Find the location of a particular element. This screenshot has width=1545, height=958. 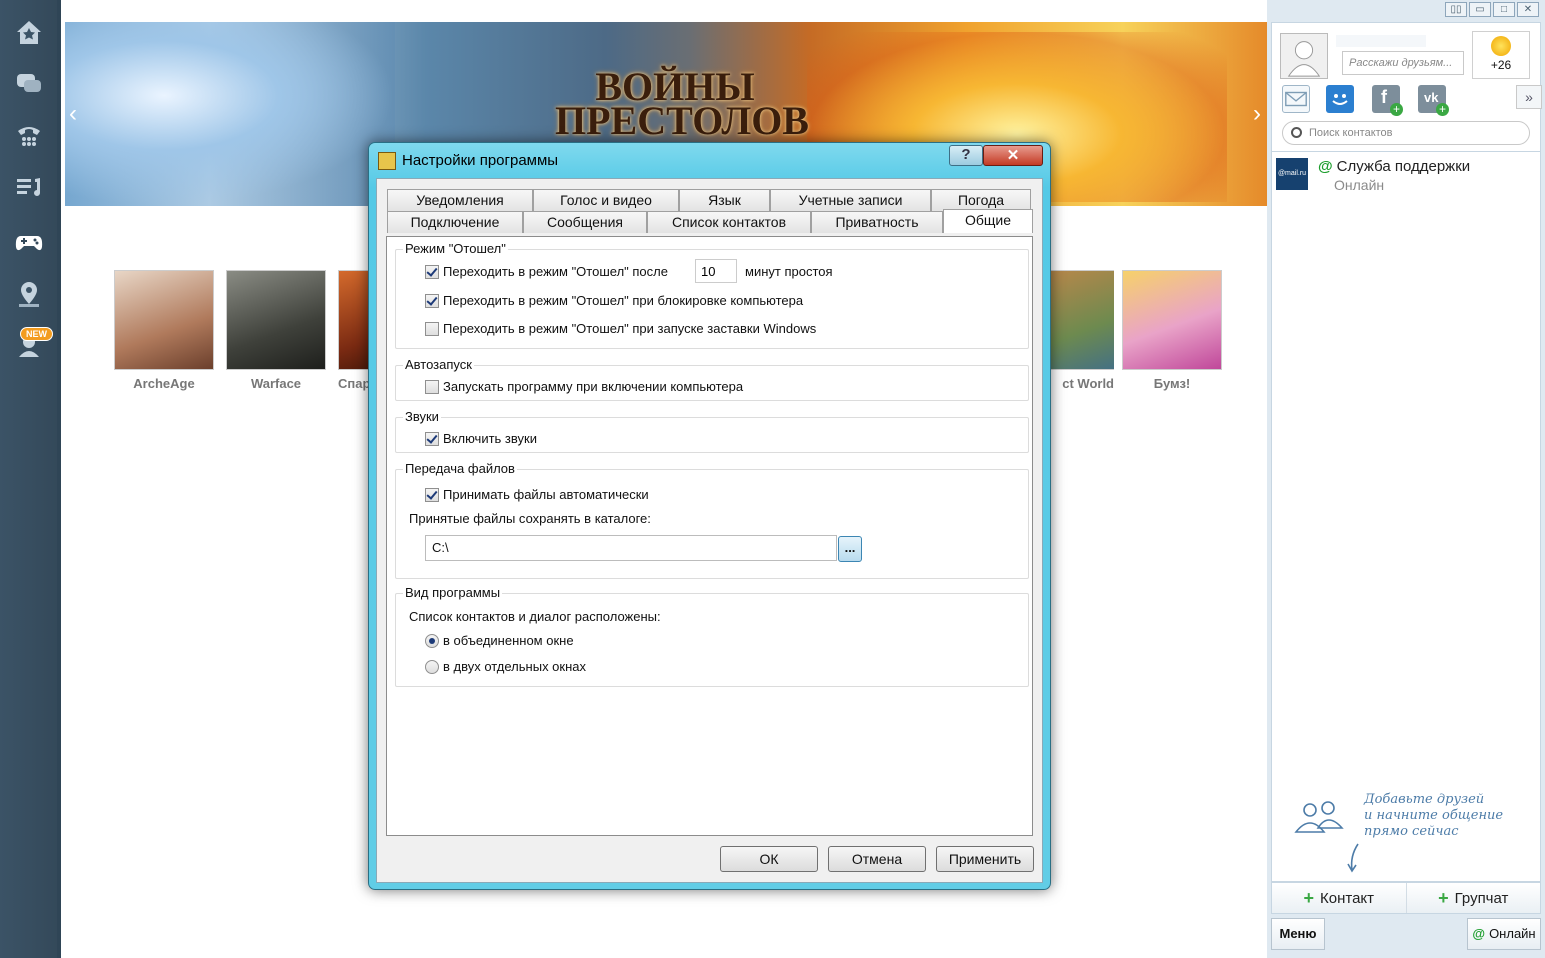

window-controls: ▯▯ ▭ □ ✕ is located at coordinates (1492, 9).